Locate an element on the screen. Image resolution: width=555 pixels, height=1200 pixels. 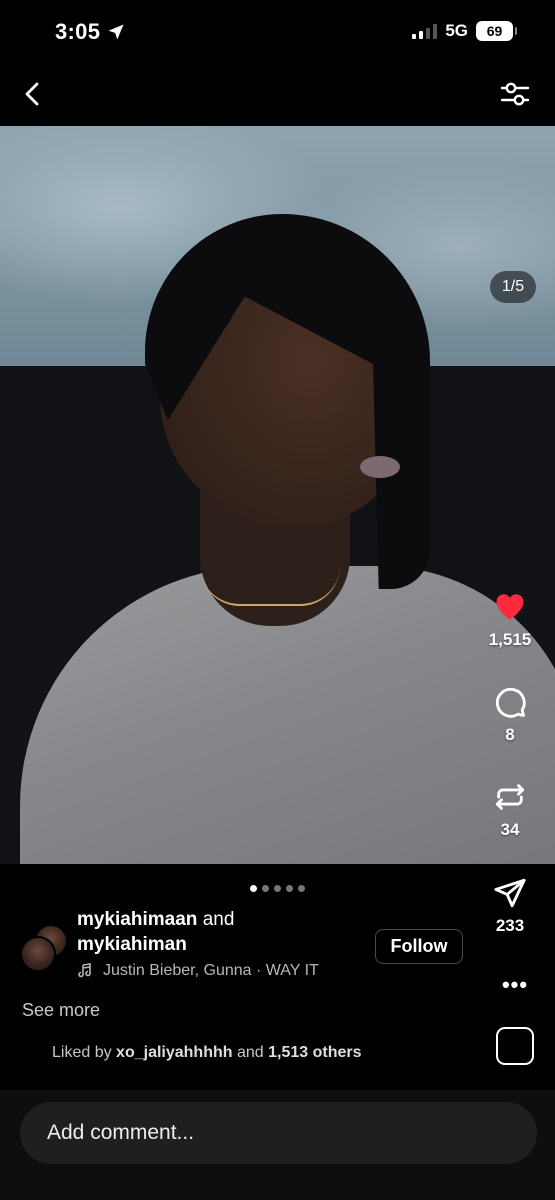
slide-counter-text: 1/5 is located at coordinates (513, 286).